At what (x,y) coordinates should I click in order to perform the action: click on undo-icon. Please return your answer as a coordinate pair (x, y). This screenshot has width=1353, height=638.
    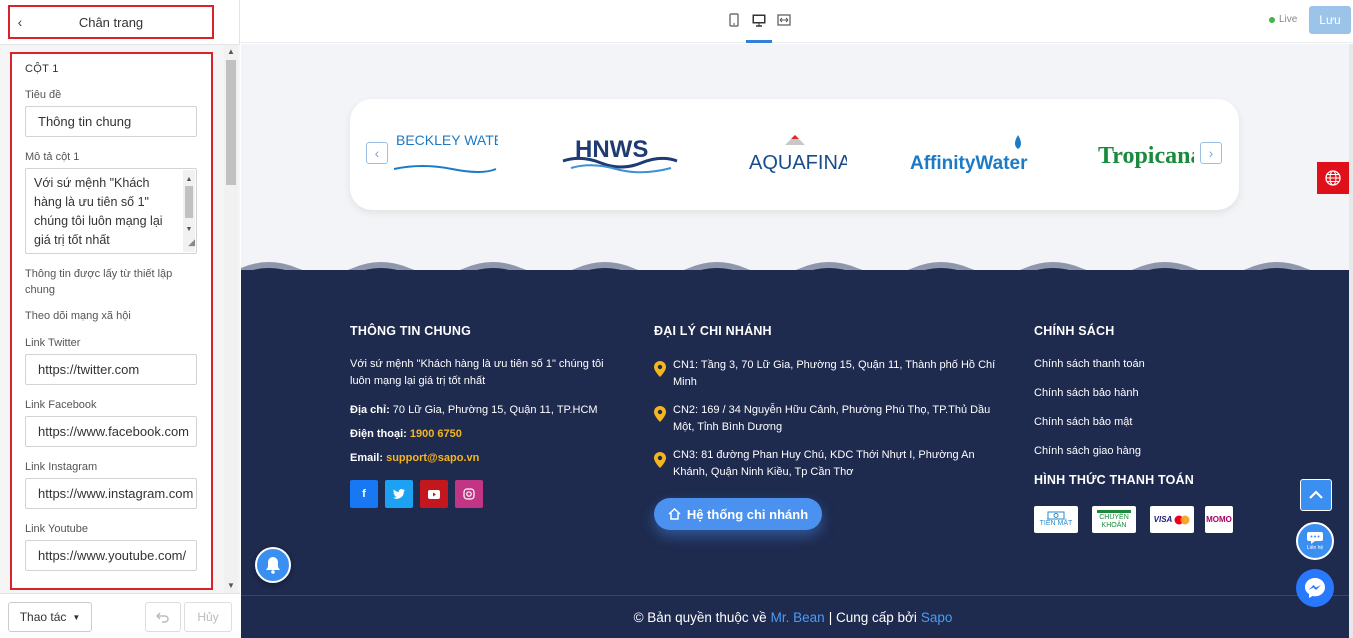
    Looking at the image, I should click on (162, 617).